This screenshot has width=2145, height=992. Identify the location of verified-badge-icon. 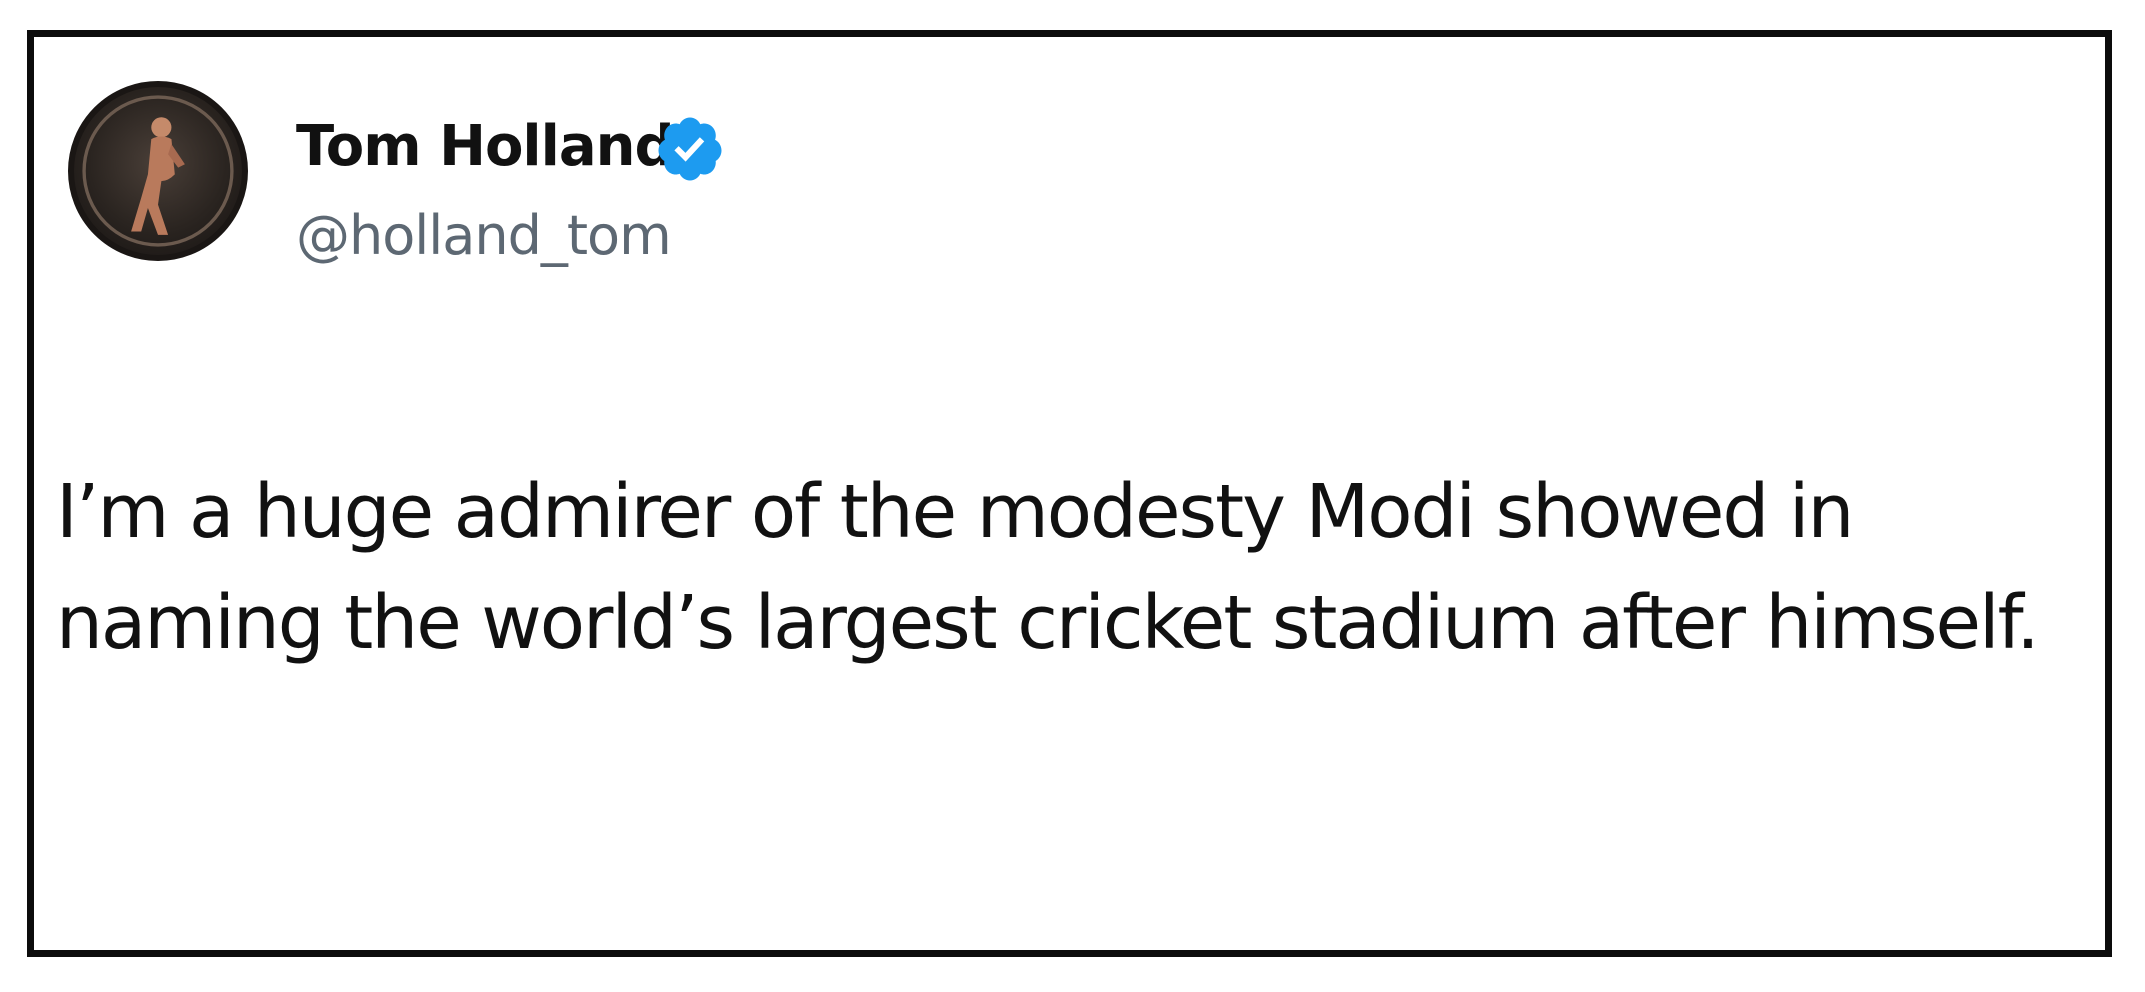
(690, 149).